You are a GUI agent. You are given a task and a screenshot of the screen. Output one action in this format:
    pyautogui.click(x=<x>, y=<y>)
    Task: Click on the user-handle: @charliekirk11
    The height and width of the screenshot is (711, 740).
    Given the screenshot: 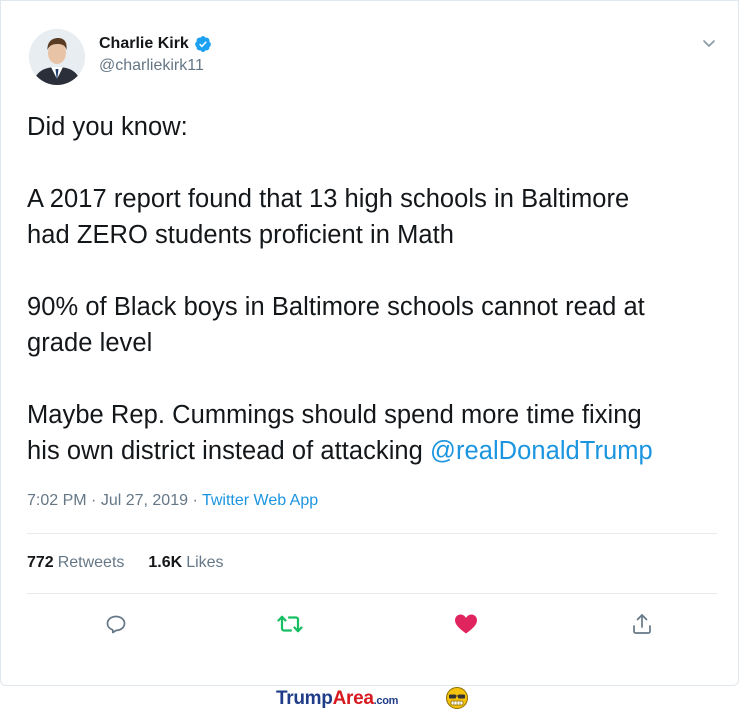 What is the action you would take?
    pyautogui.click(x=155, y=66)
    